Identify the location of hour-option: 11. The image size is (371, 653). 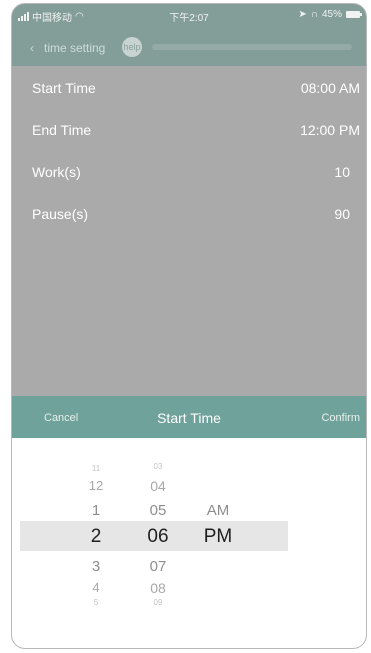
(96, 468).